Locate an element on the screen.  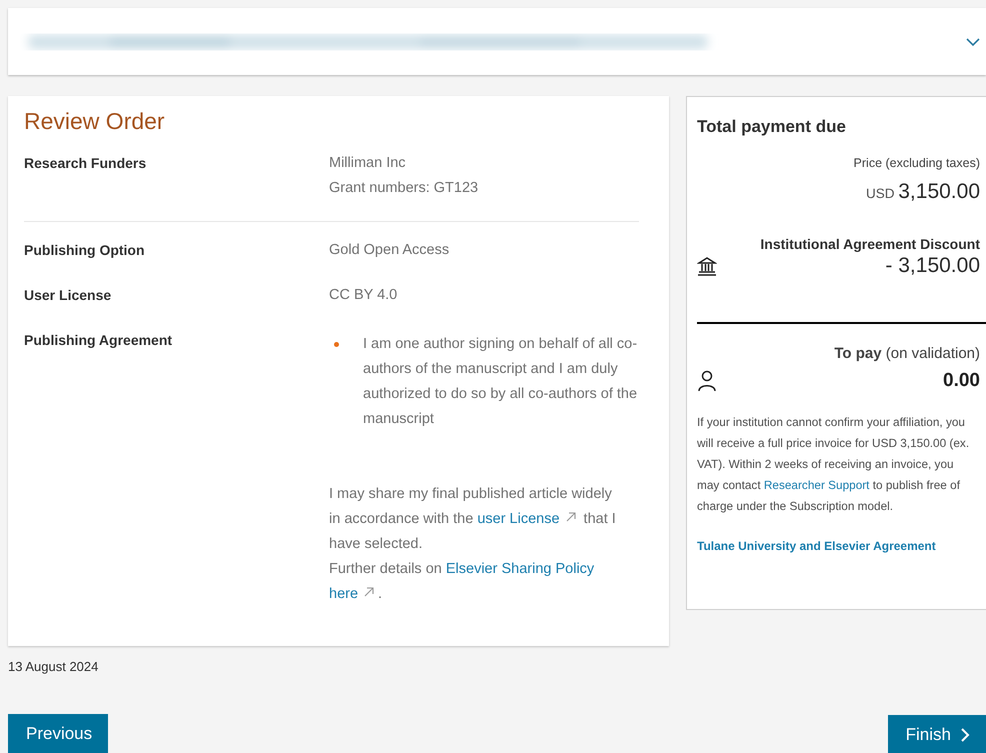
finish-button: Finish is located at coordinates (937, 734).